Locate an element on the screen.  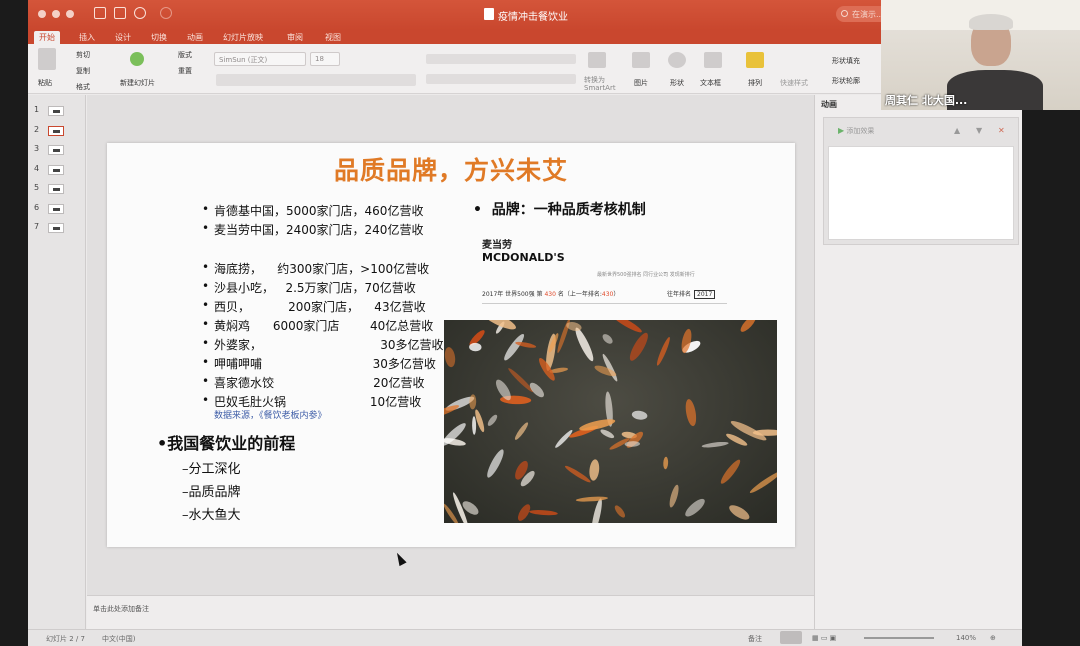
thumbnail-number: 5 is located at coordinates (37, 187).